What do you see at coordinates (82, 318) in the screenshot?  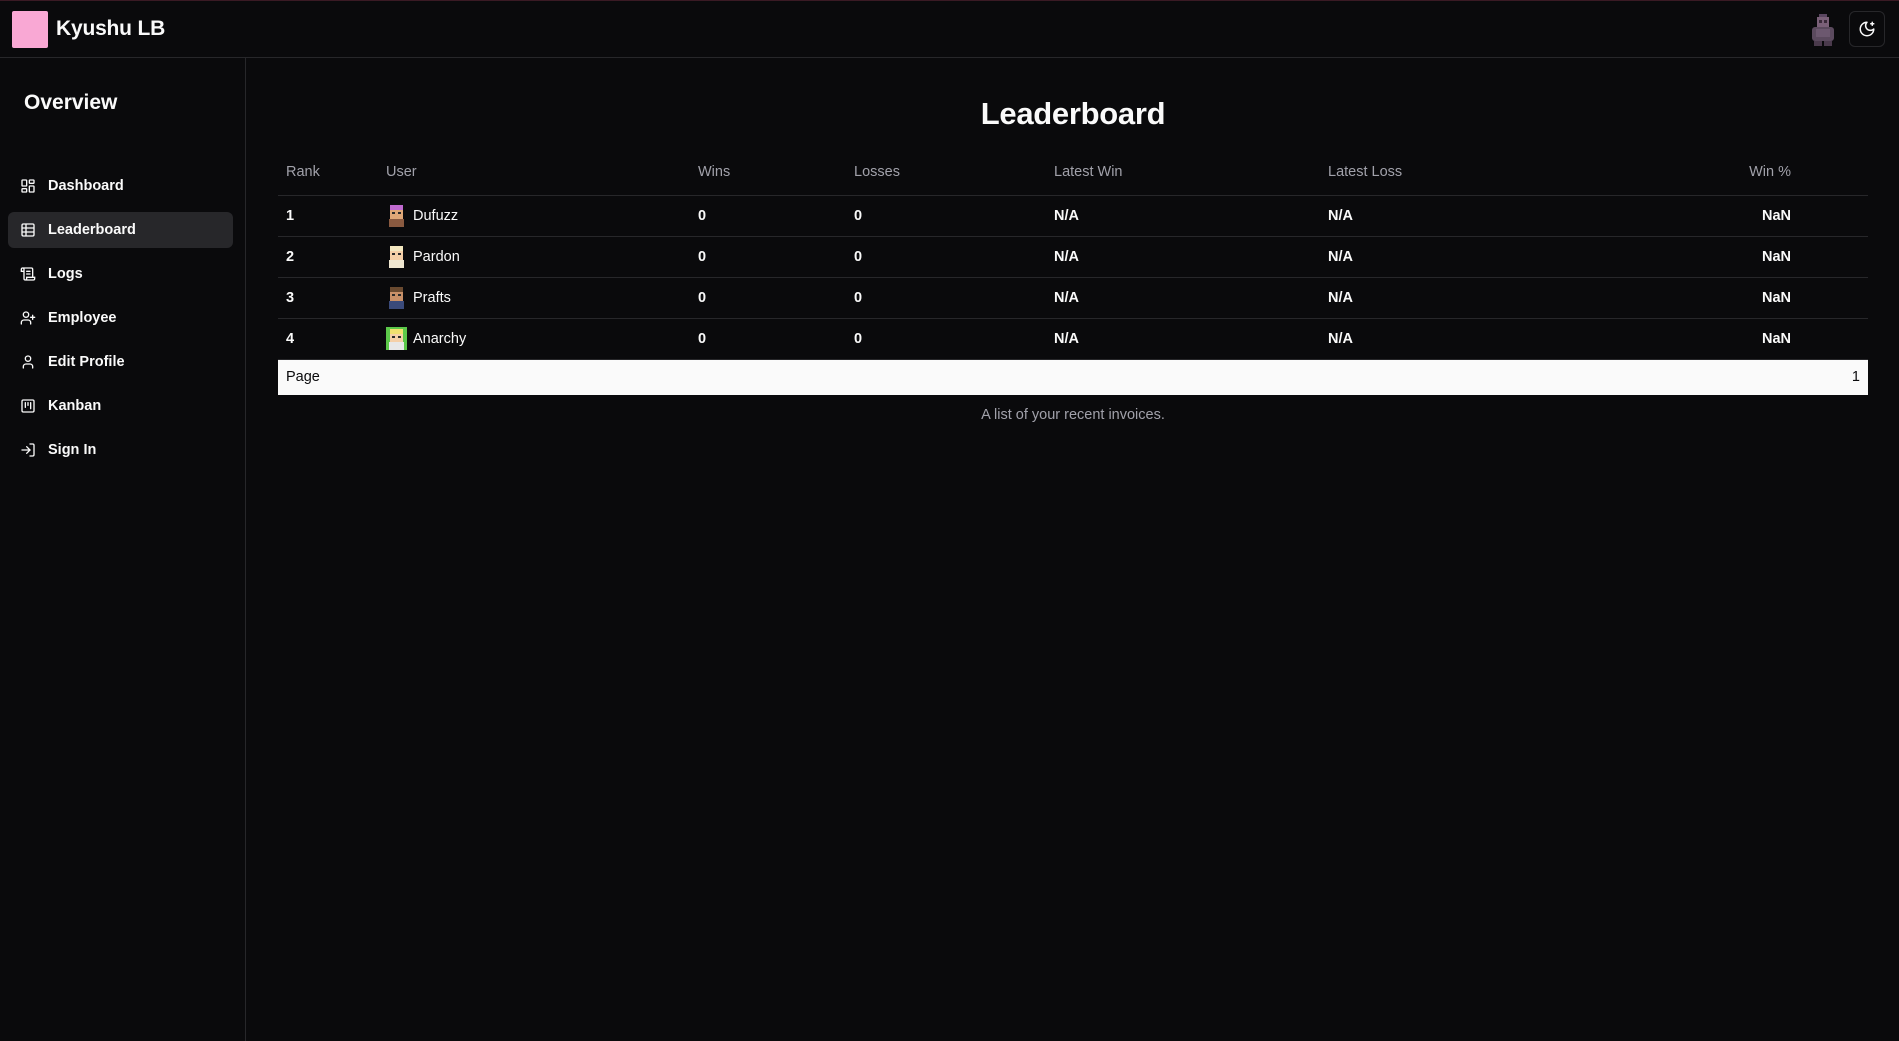 I see `sidebar-item-label: Employee` at bounding box center [82, 318].